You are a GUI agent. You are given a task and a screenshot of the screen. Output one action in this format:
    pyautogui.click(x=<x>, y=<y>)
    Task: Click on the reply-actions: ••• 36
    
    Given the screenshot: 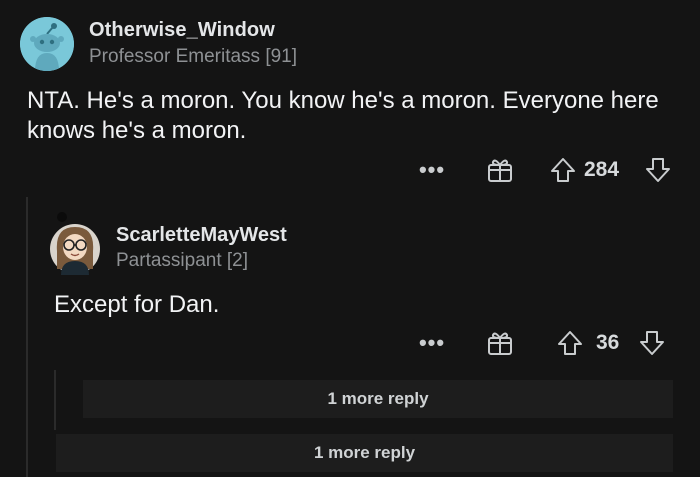 What is the action you would take?
    pyautogui.click(x=350, y=343)
    